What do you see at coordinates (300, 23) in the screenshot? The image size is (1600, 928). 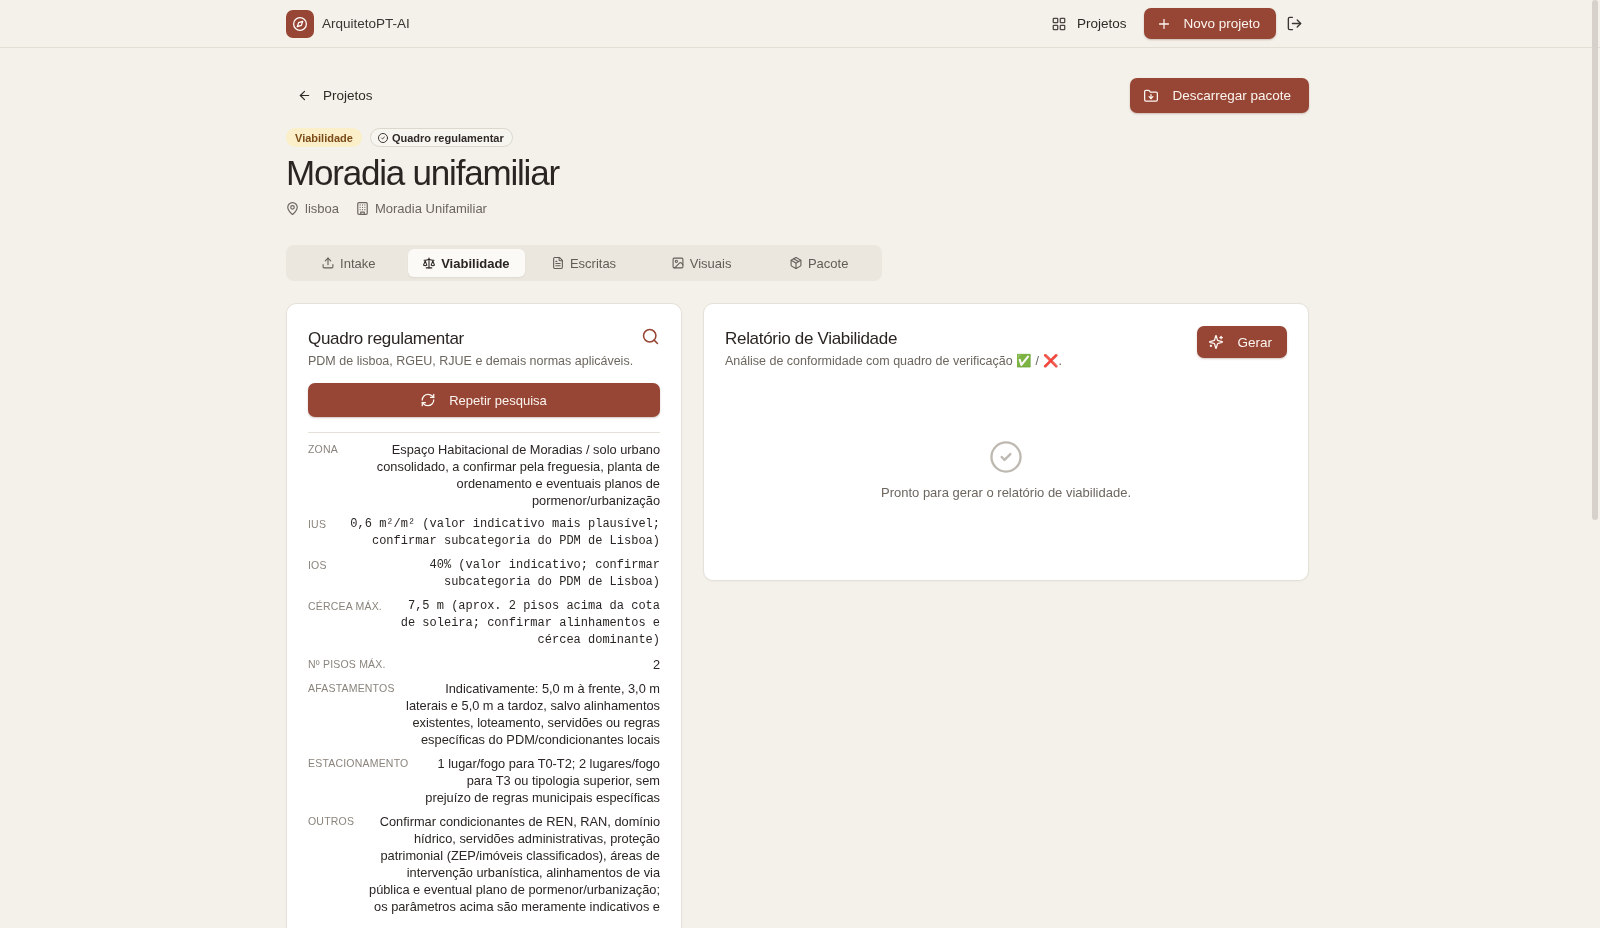 I see `compass-logo-icon` at bounding box center [300, 23].